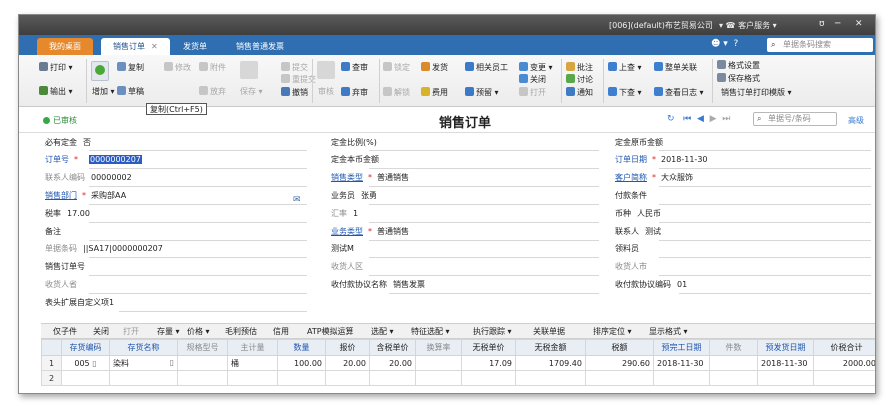  Describe the element at coordinates (612, 331) in the screenshot. I see `sort-locate-button: 排序定位 ▾` at that location.